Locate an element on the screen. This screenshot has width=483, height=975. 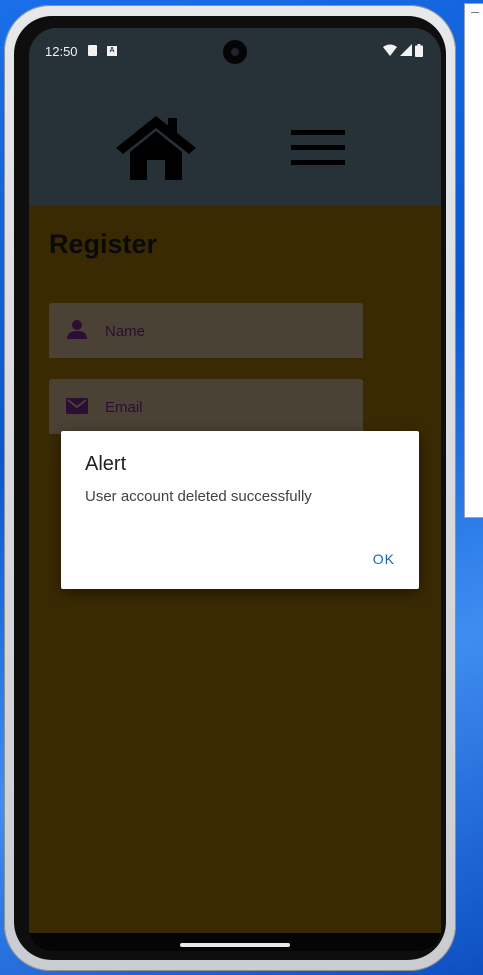
dialog-title: Alert is located at coordinates (106, 464).